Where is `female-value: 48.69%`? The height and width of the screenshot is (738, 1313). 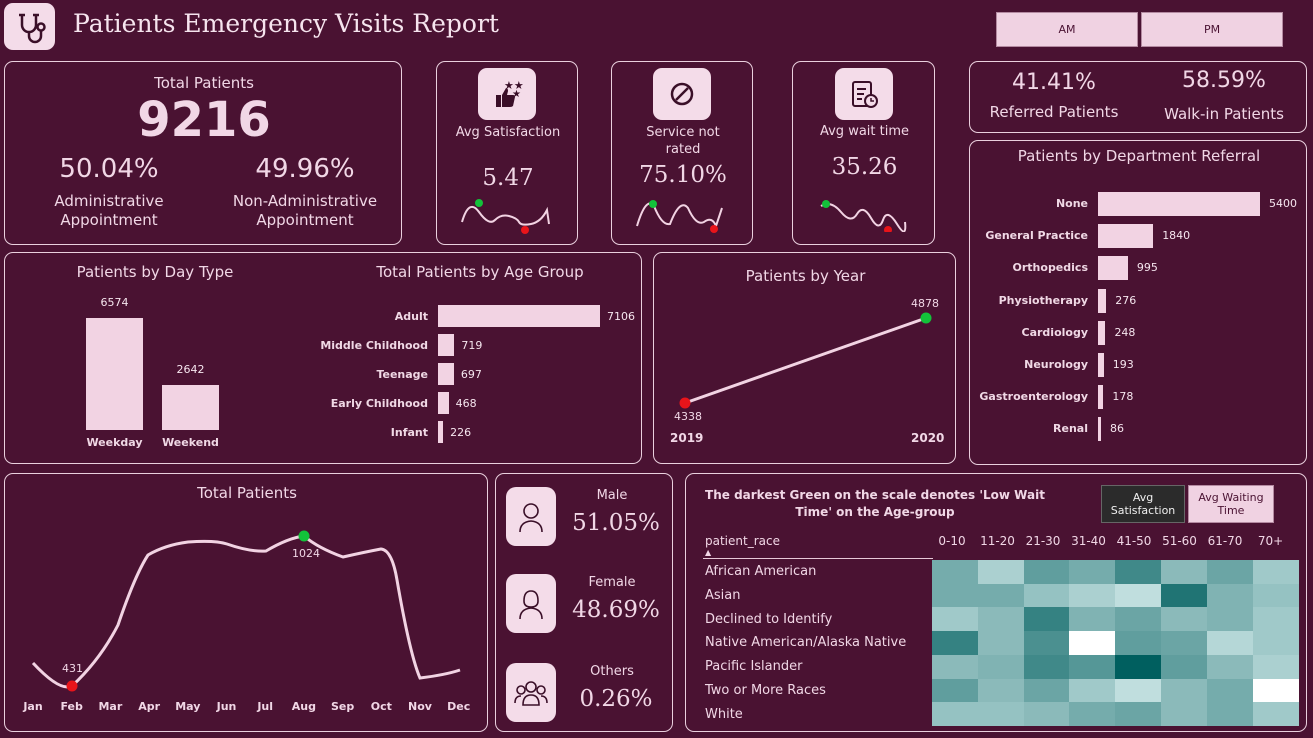
female-value: 48.69% is located at coordinates (616, 610).